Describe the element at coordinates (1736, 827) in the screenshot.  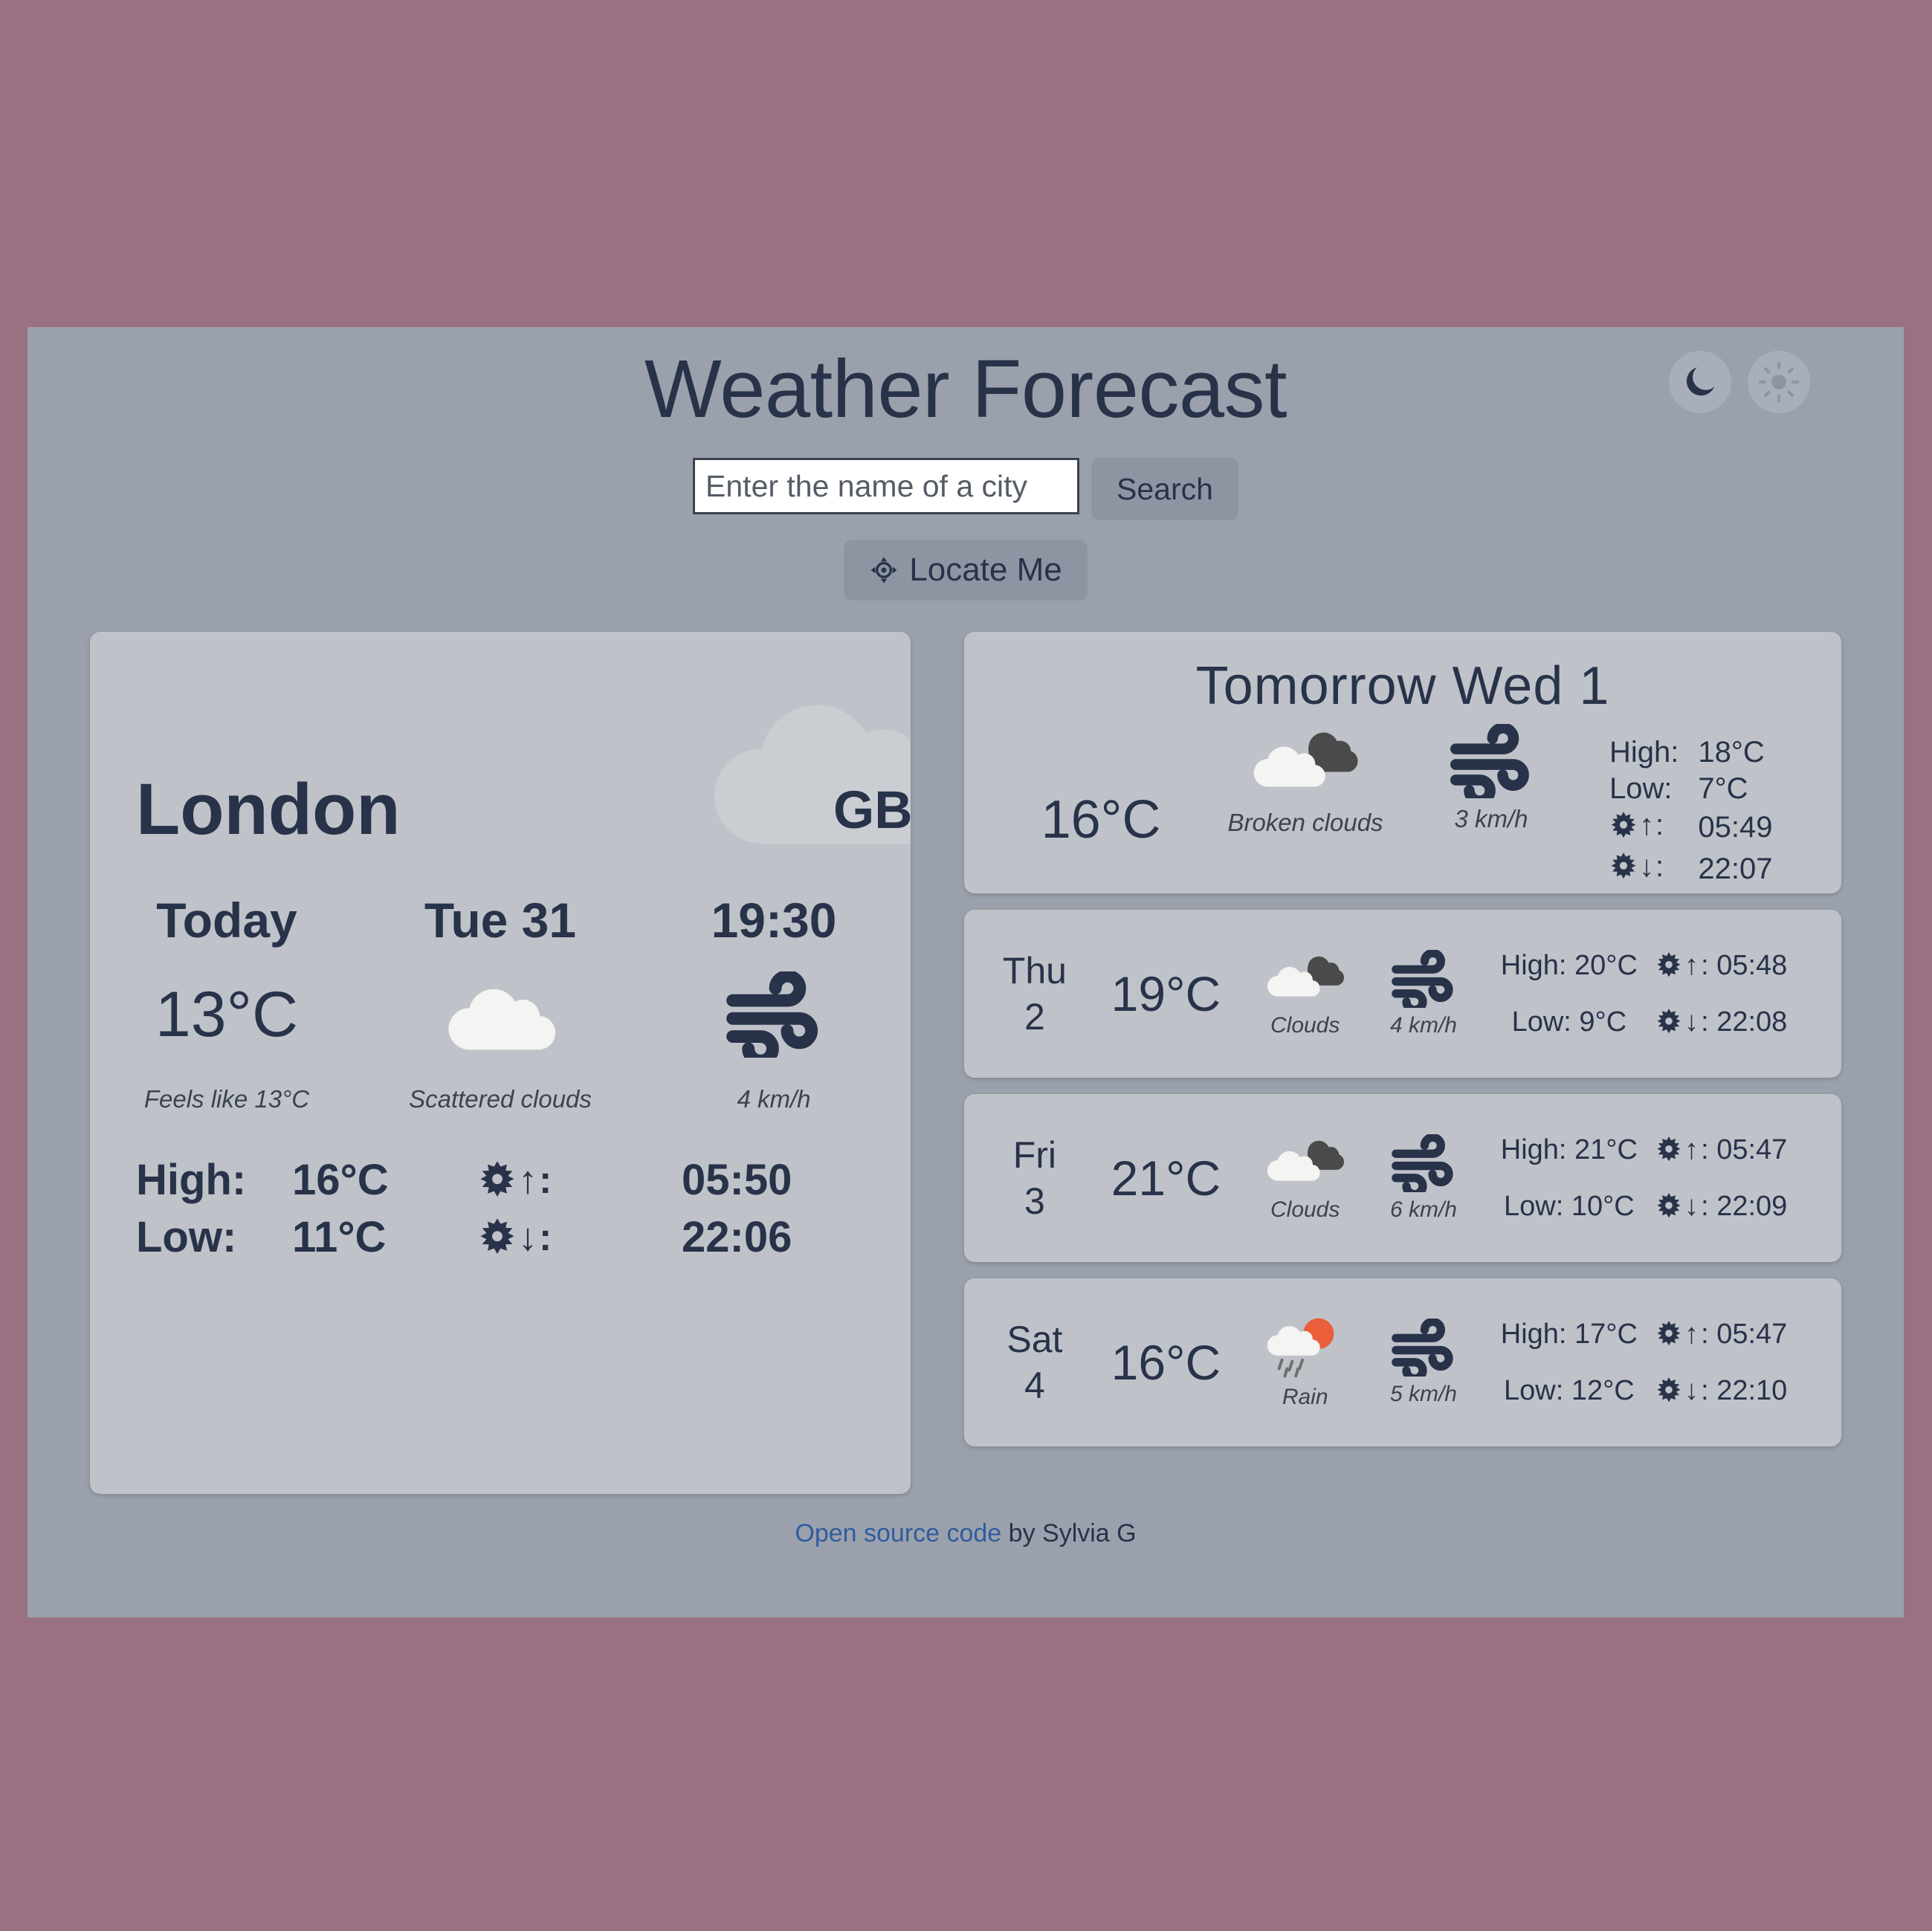
I see `tomorrow-sunrise-value: 05:49` at that location.